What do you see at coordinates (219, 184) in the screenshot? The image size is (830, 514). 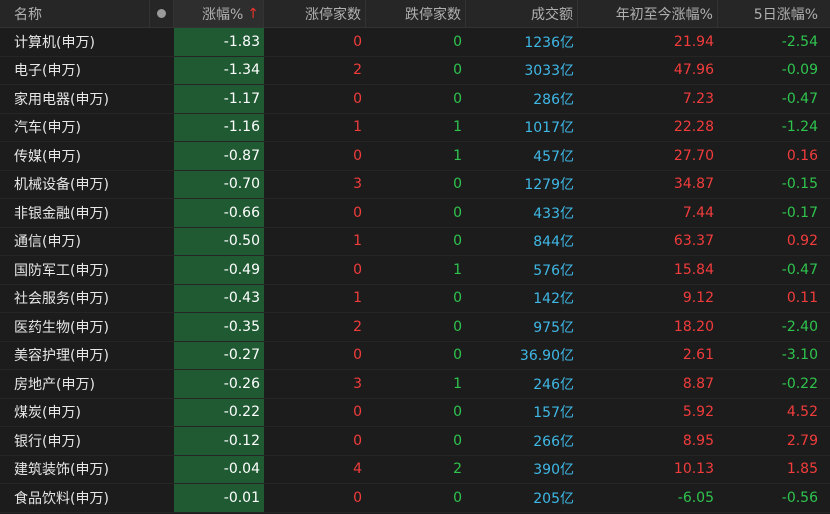 I see `change-pct: -0.70` at bounding box center [219, 184].